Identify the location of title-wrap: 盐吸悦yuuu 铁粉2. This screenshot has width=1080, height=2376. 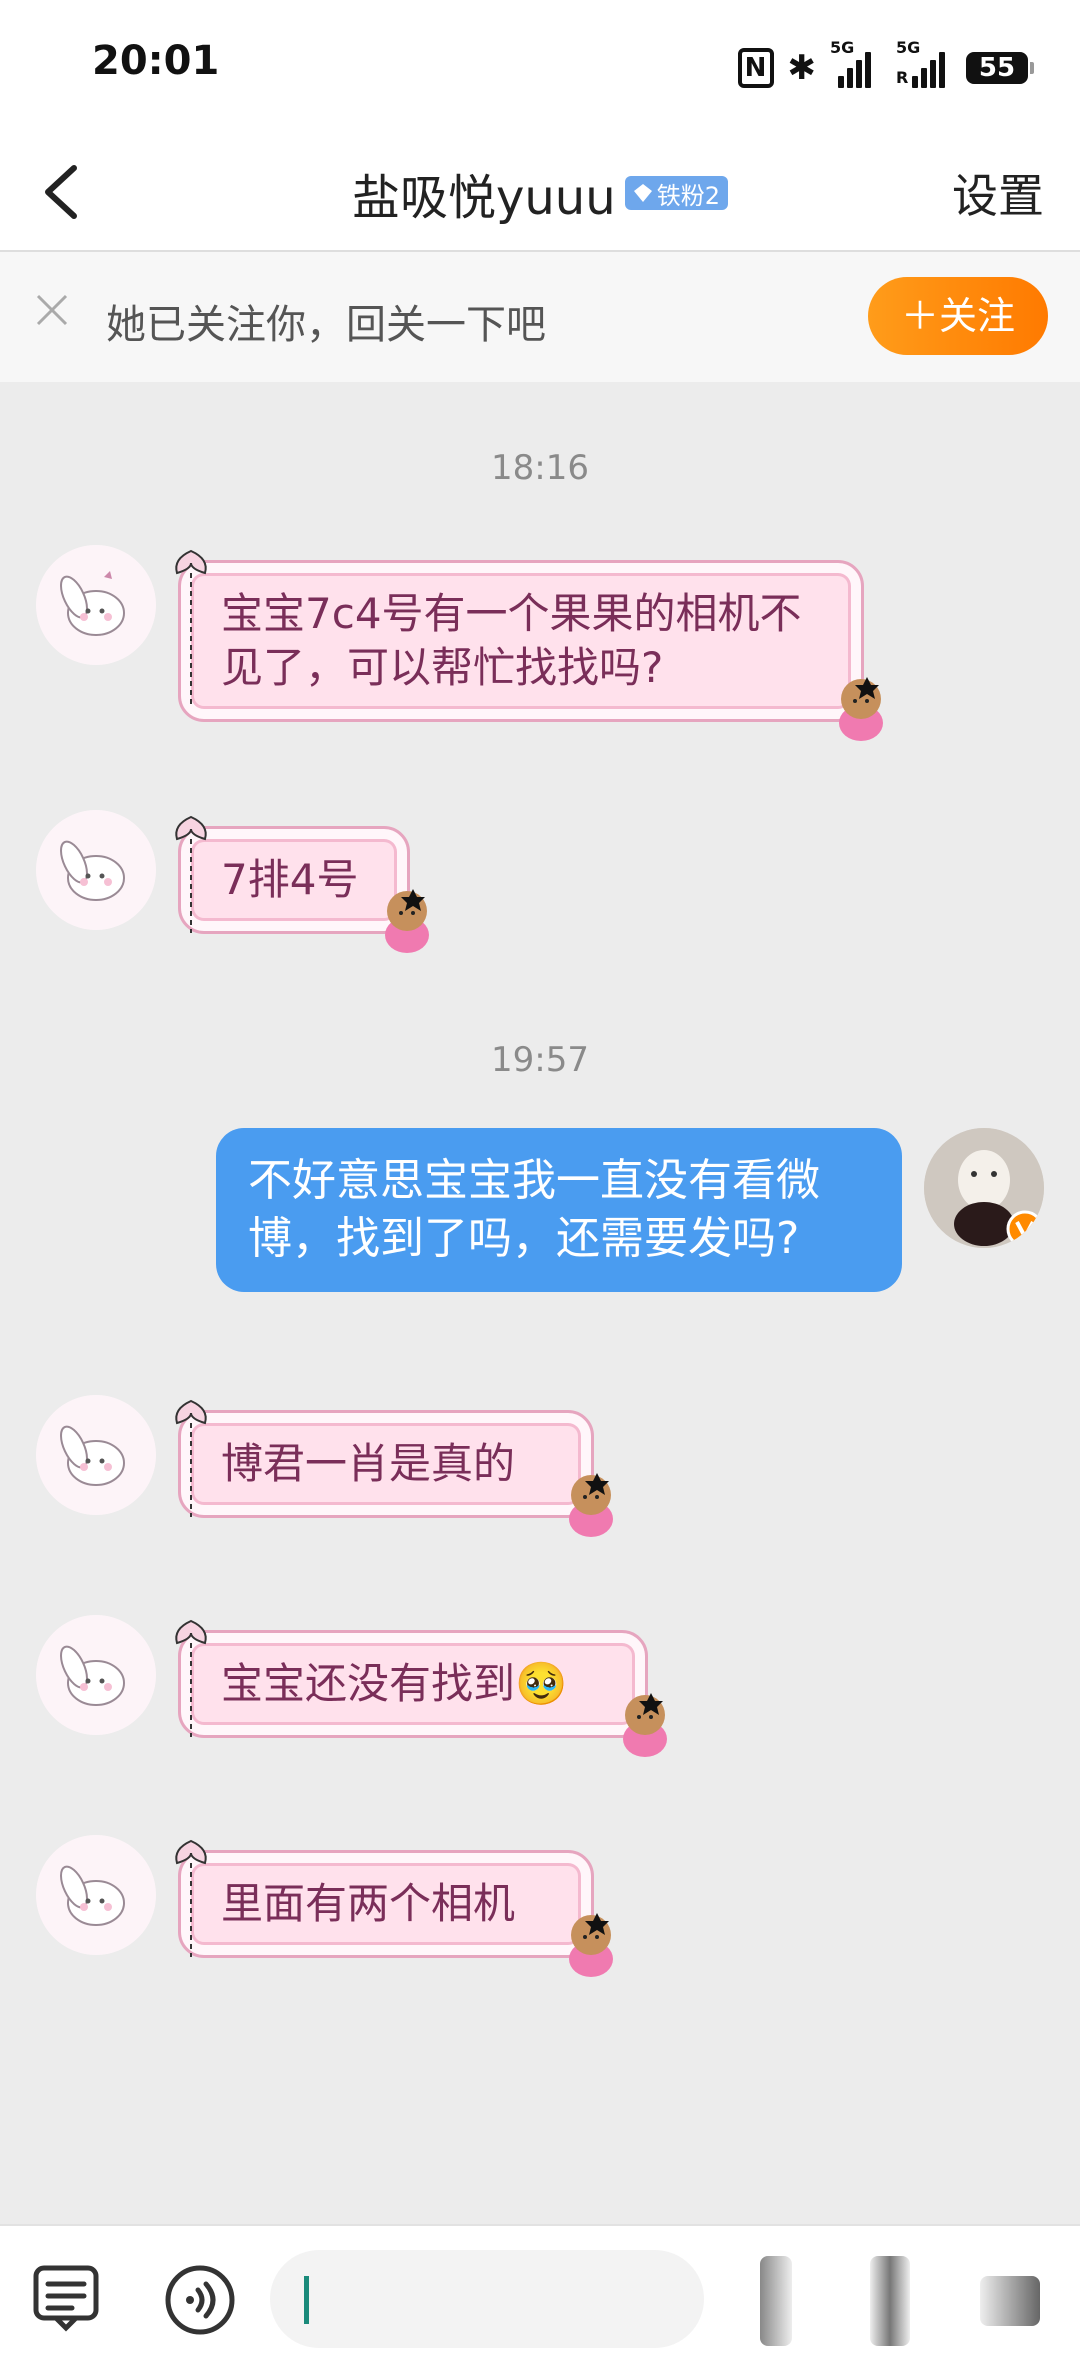
(540, 193).